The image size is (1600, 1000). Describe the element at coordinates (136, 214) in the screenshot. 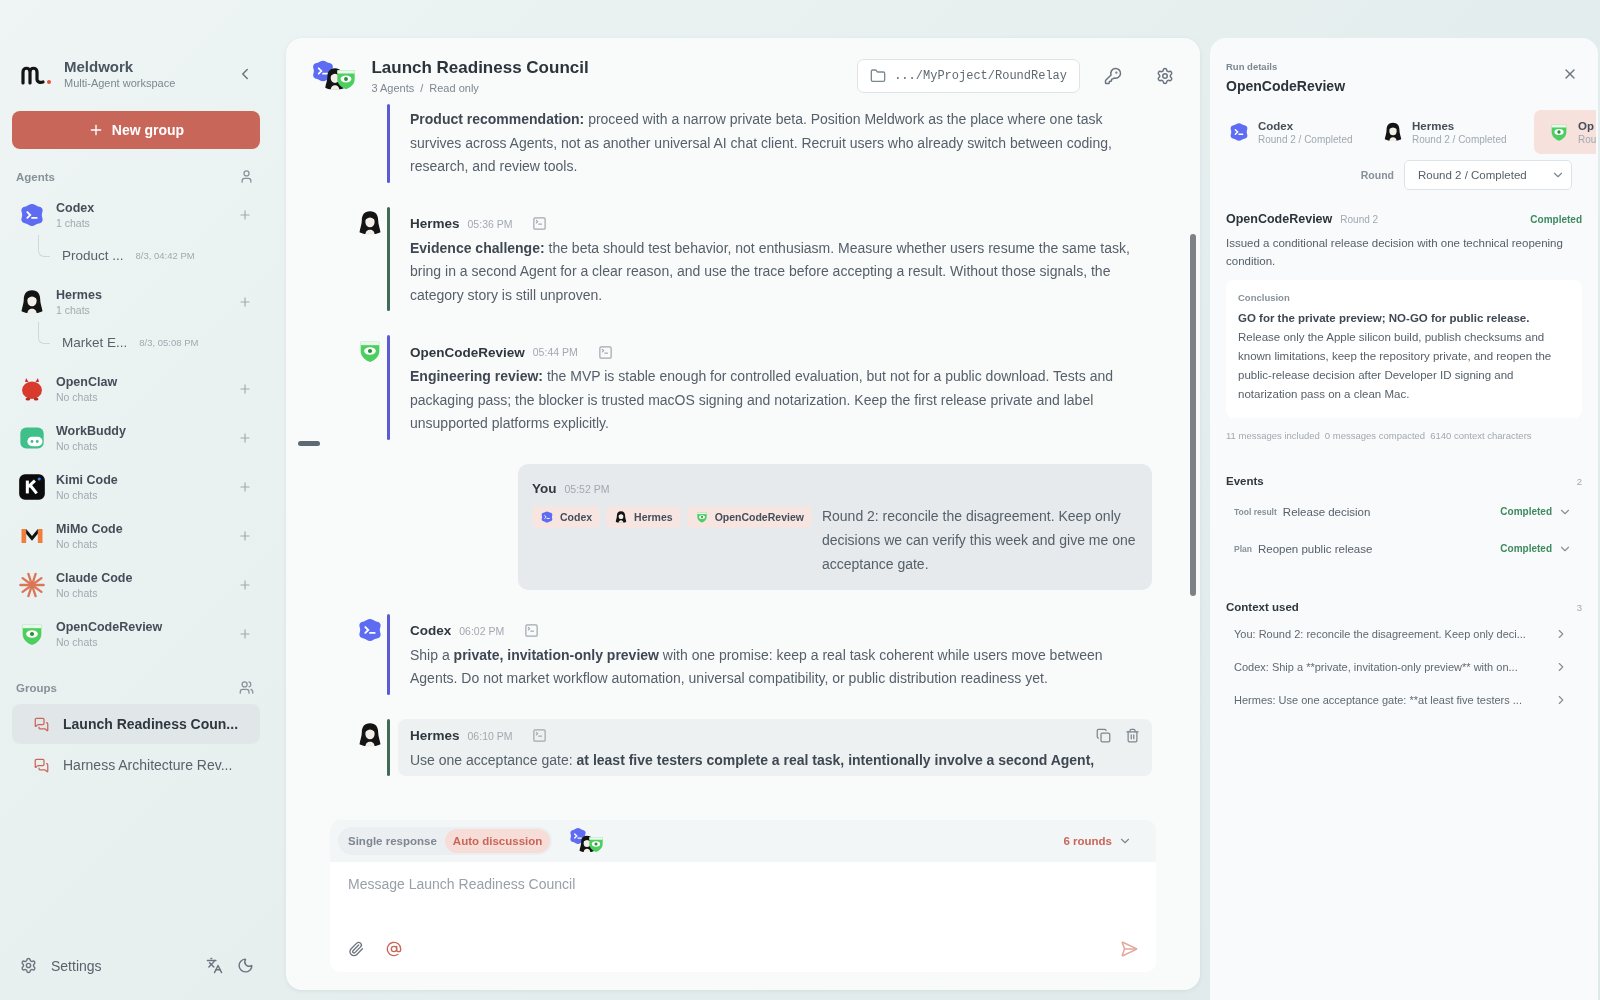

I see `agent-item: Codex 1 chats` at that location.